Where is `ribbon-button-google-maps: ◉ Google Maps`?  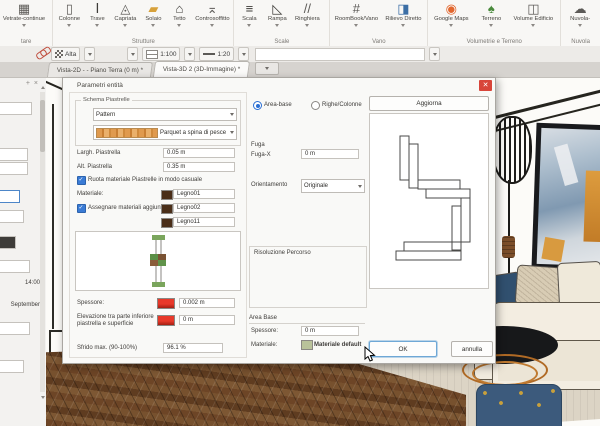 ribbon-button-google-maps: ◉ Google Maps is located at coordinates (451, 20).